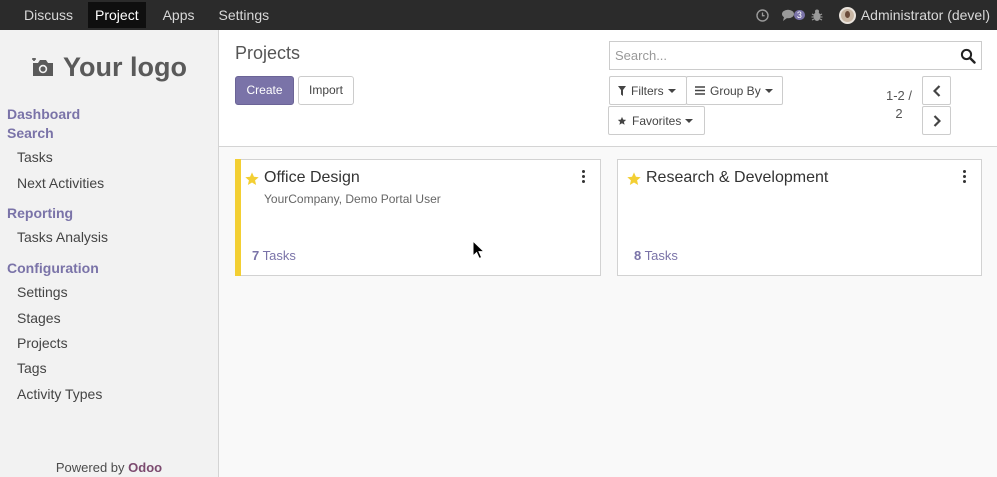 The image size is (997, 477). What do you see at coordinates (312, 177) in the screenshot?
I see `project-name: Office Design` at bounding box center [312, 177].